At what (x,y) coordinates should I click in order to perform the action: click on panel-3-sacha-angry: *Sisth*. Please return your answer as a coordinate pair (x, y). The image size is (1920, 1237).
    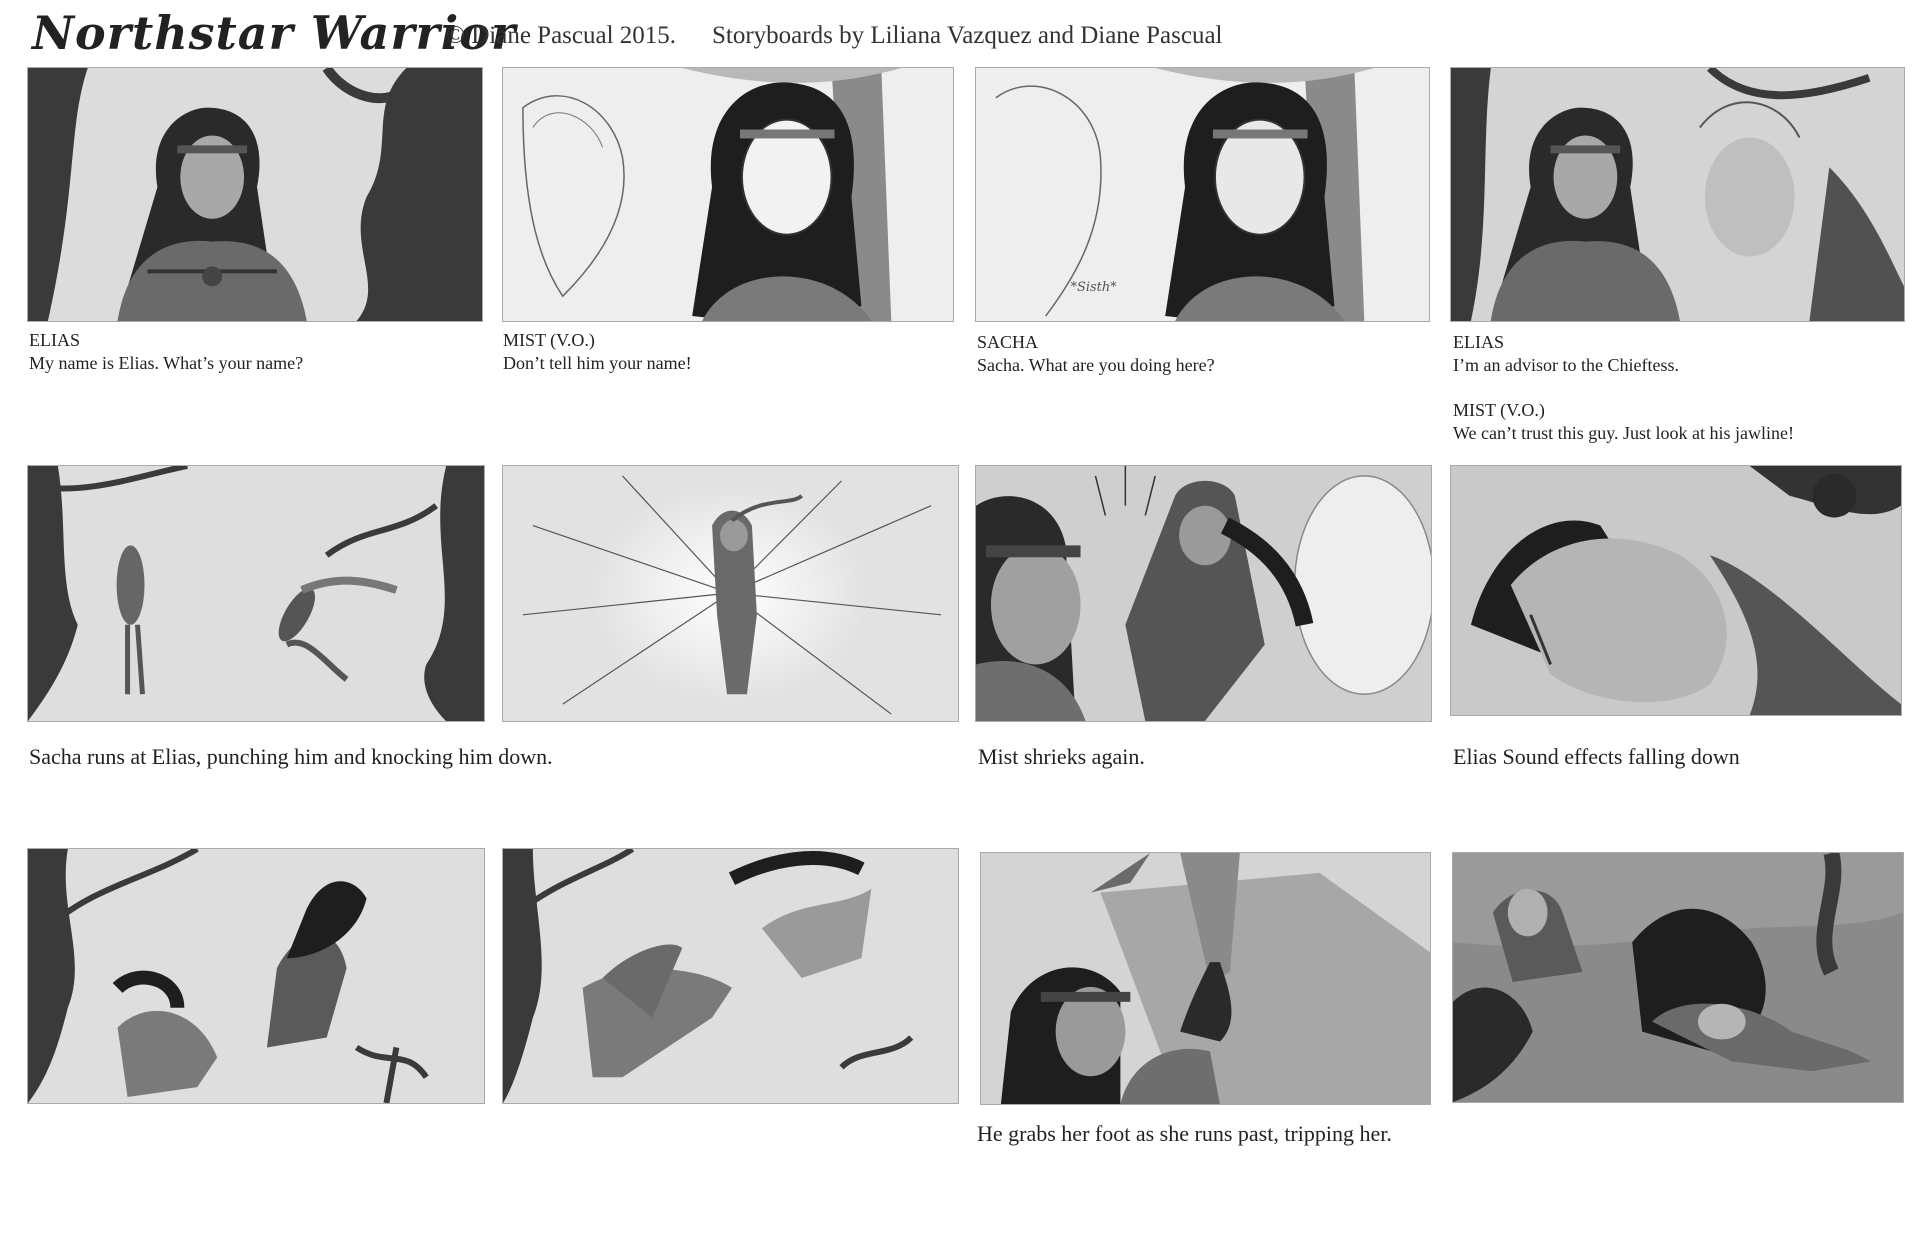
    Looking at the image, I should click on (1202, 194).